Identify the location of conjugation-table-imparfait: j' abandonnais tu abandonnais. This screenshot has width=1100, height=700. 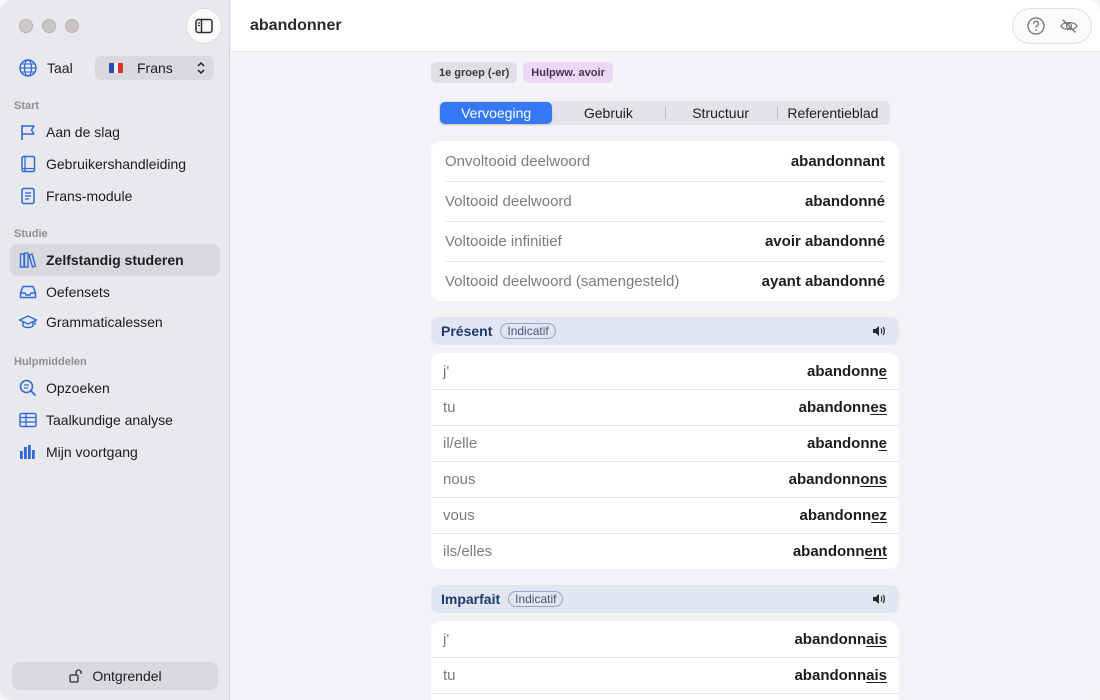
(665, 660).